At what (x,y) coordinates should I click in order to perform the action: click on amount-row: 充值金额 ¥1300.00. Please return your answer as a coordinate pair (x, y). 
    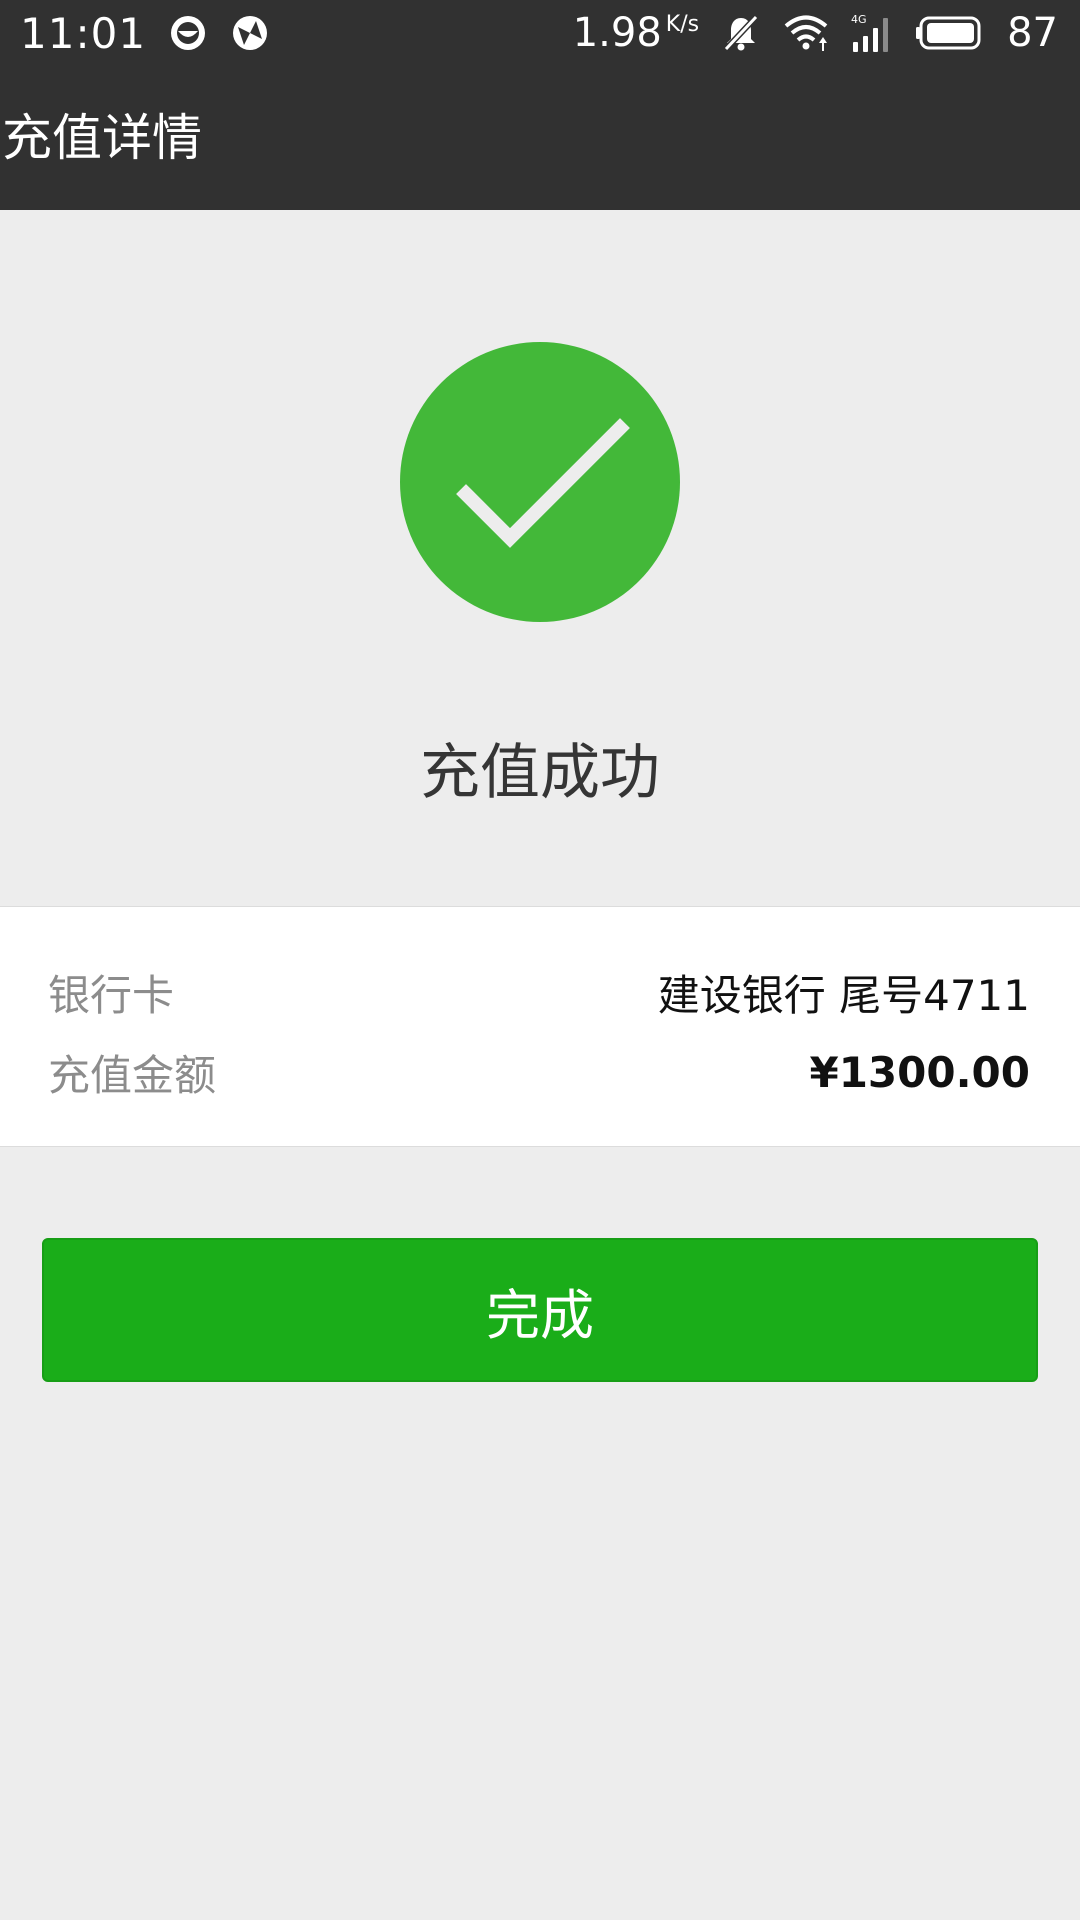
    Looking at the image, I should click on (539, 1072).